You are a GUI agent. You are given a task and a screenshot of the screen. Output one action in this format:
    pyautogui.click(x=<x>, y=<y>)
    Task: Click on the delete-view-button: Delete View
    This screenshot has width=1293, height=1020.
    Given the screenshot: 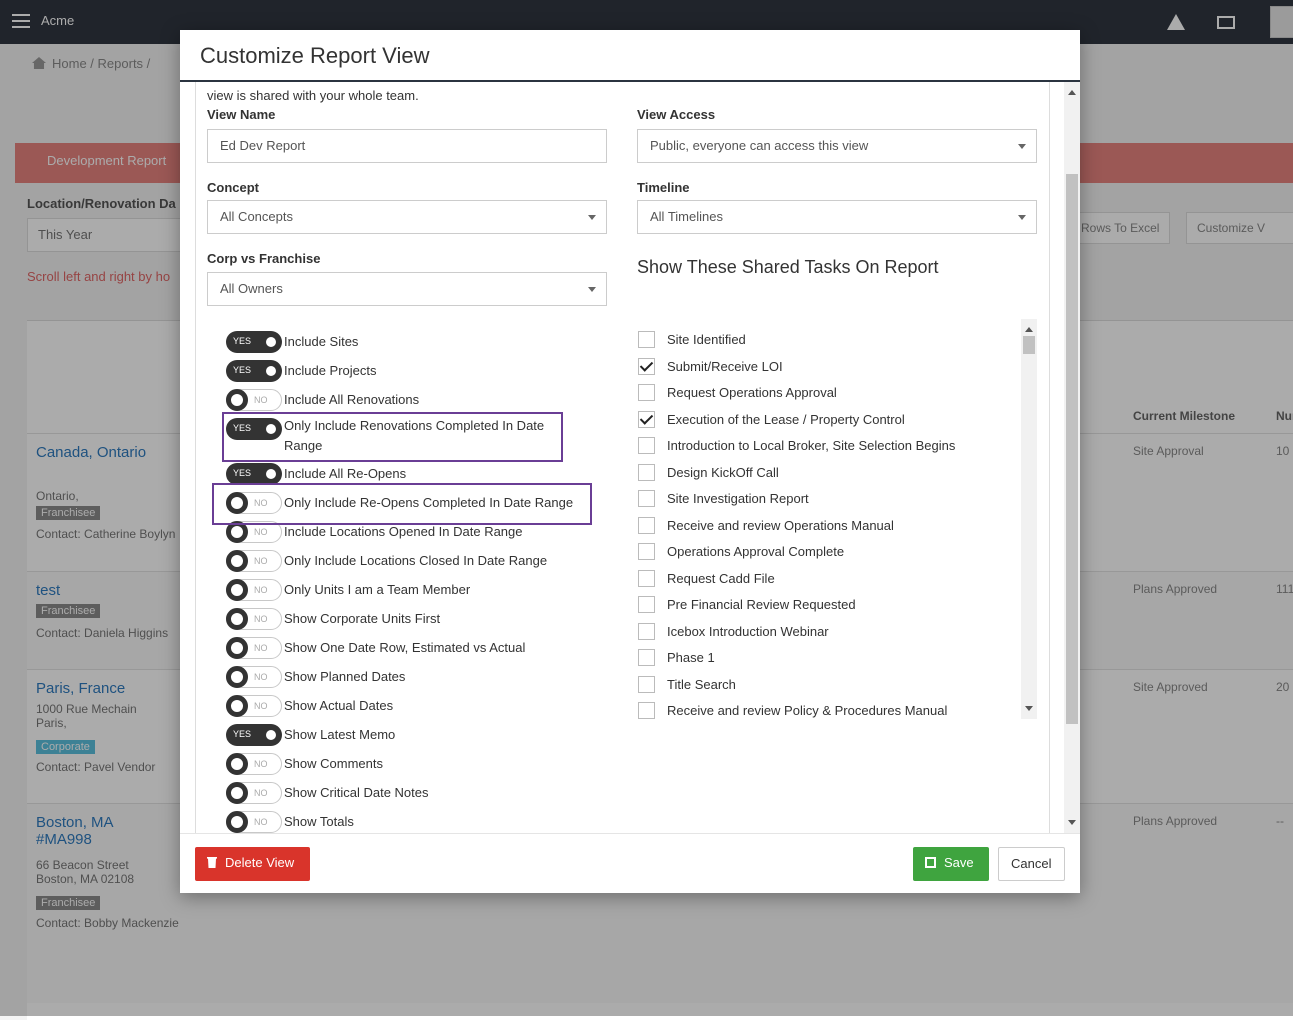 What is the action you would take?
    pyautogui.click(x=252, y=864)
    